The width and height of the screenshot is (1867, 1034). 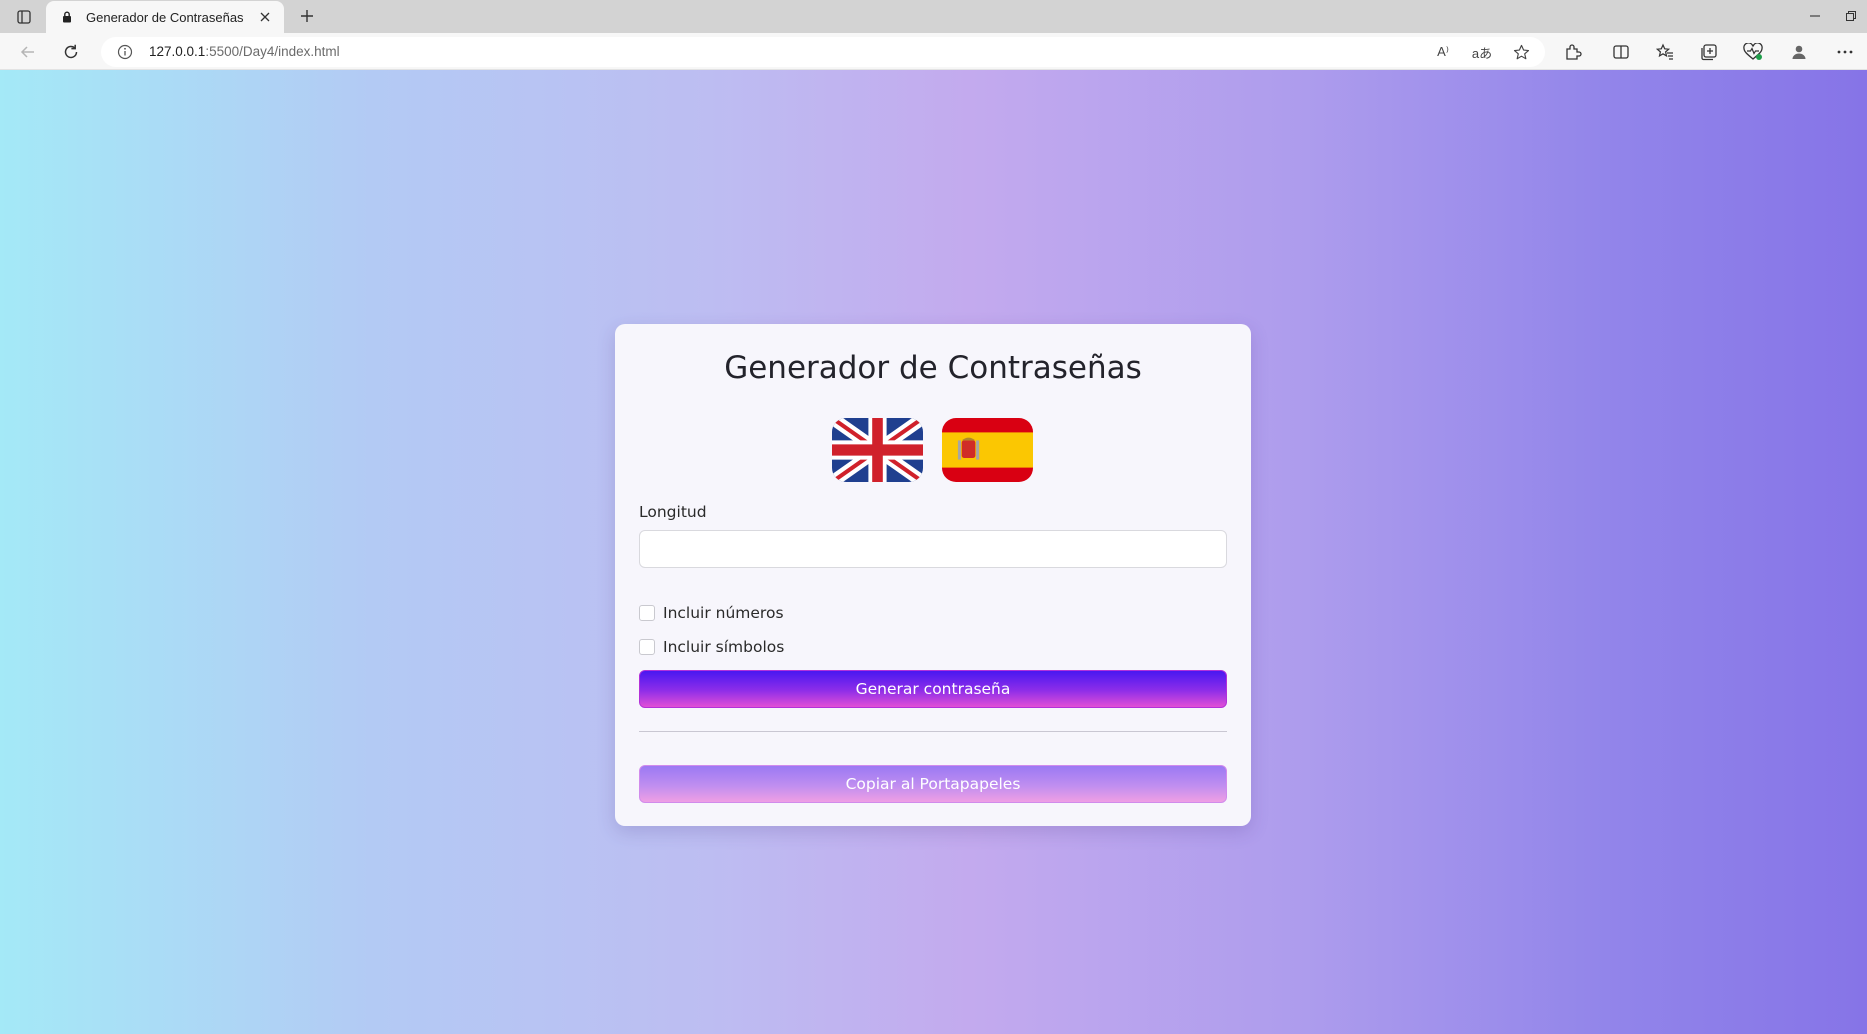 I want to click on include-numbers-label: Incluir números, so click(x=723, y=613).